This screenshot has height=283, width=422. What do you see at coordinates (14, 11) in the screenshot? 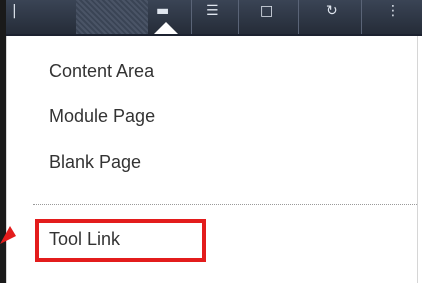
I see `lines-icon: |` at bounding box center [14, 11].